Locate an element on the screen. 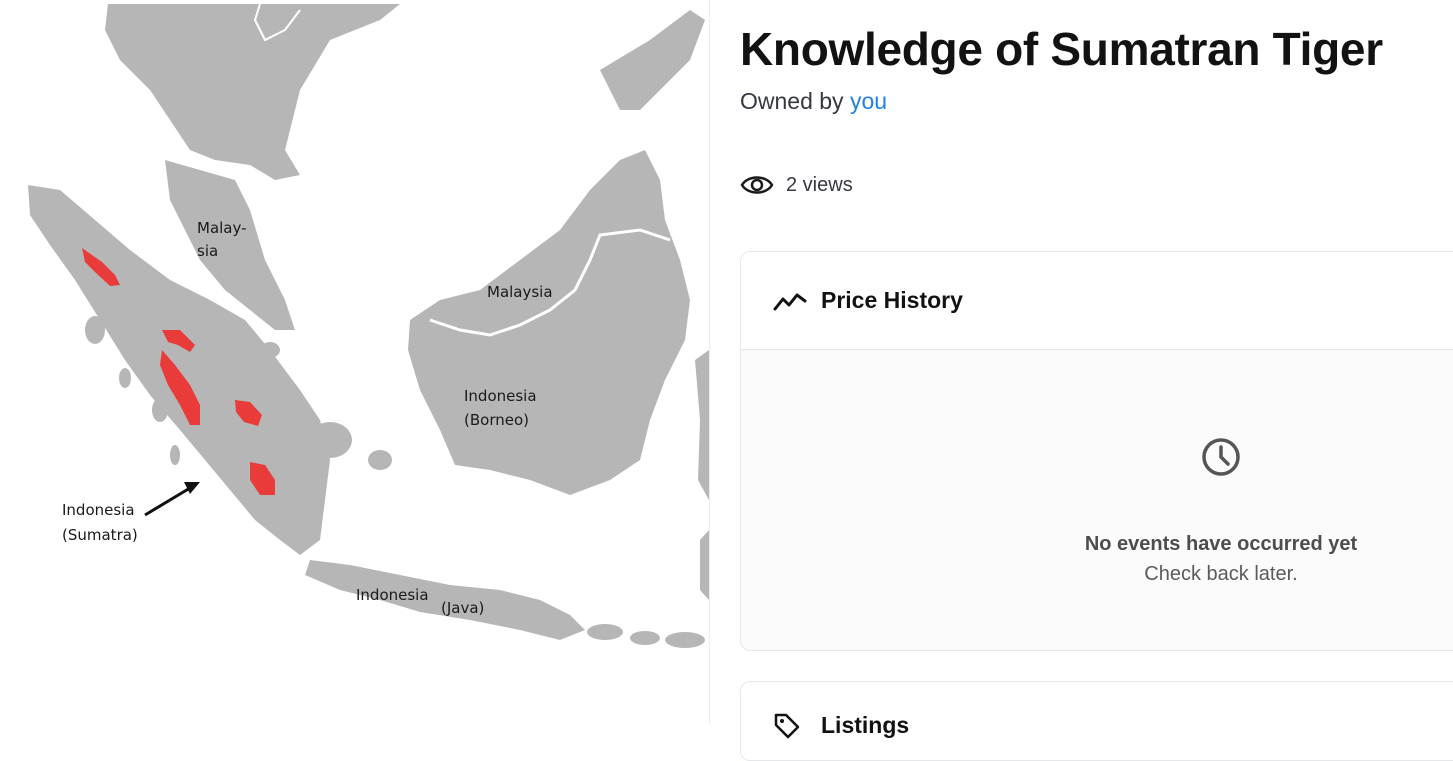  map-label-indonesia-borneo-line1: Indonesia is located at coordinates (500, 396).